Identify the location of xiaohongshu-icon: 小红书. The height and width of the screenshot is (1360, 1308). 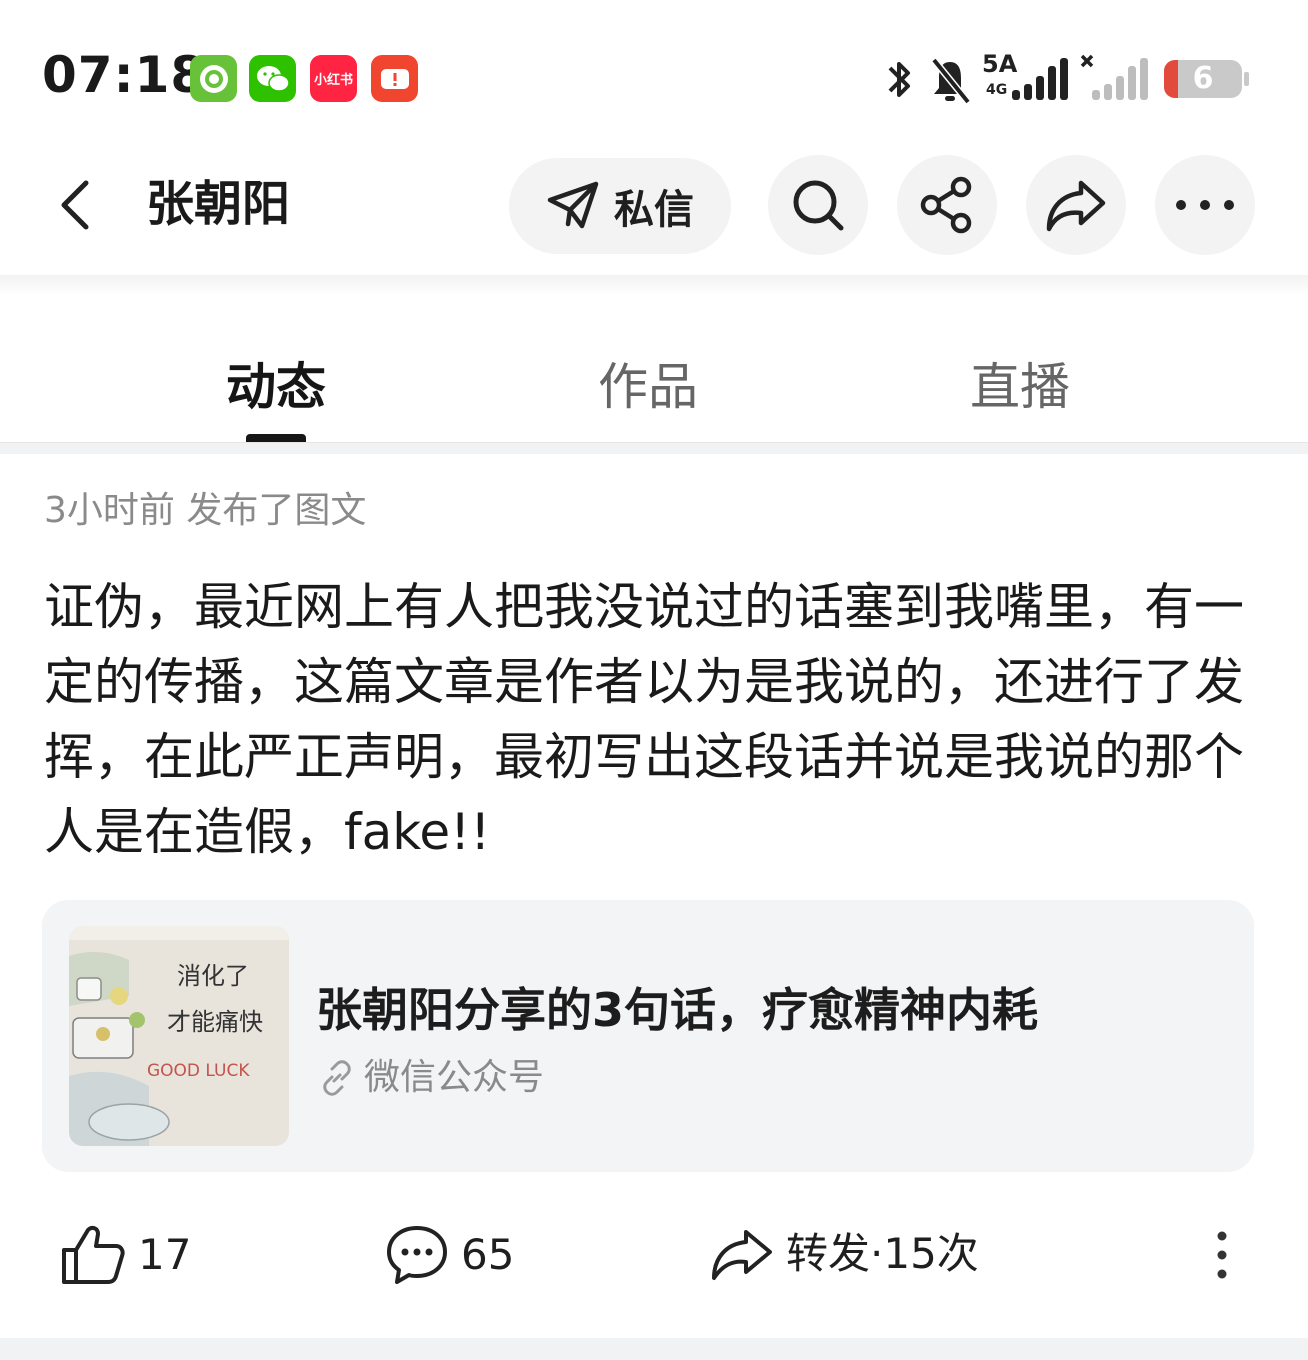
(333, 78).